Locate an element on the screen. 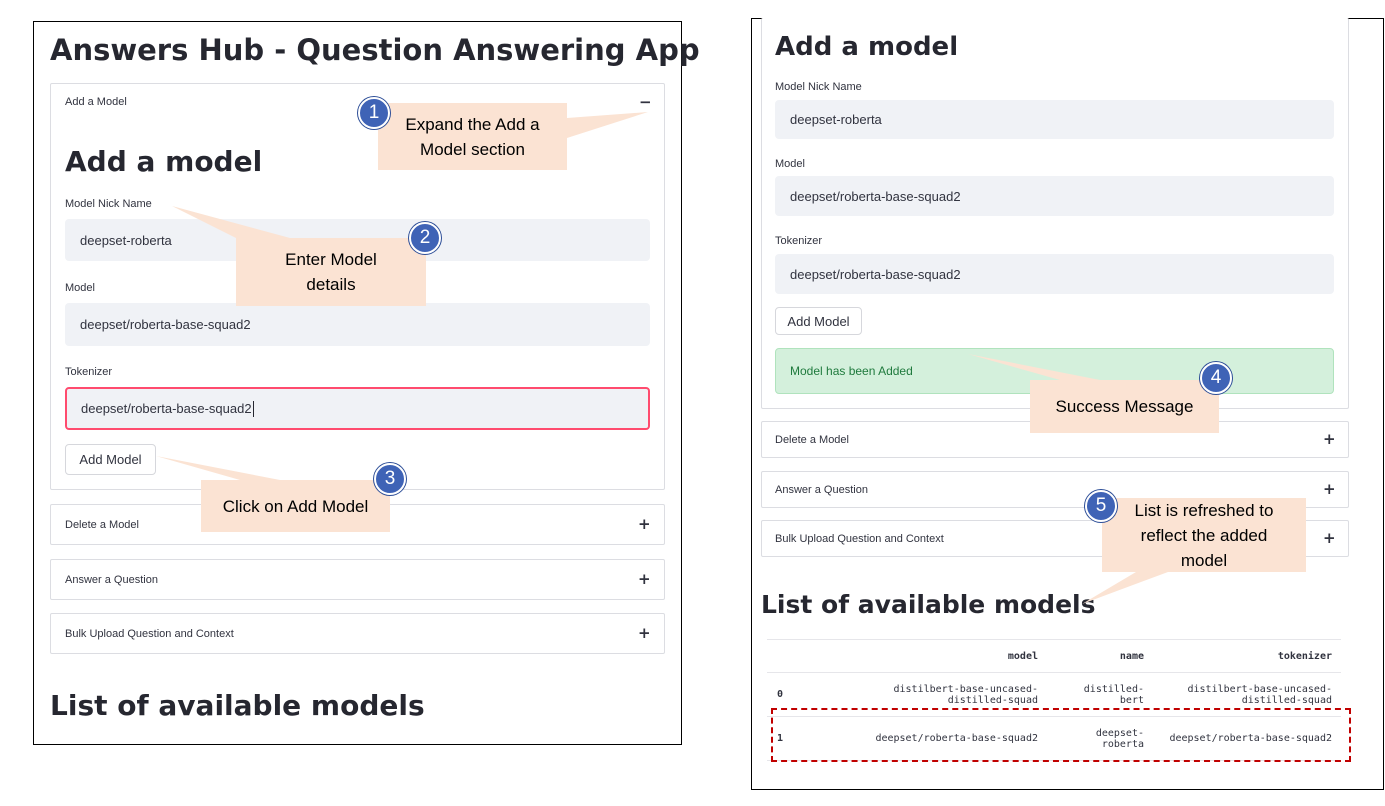 The height and width of the screenshot is (806, 1385). callout-3: Click on Add Model is located at coordinates (295, 506).